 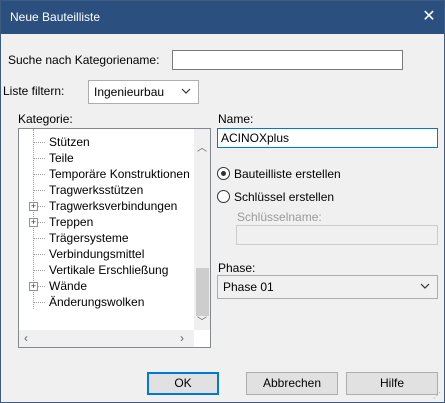 I want to click on key-name-input, so click(x=337, y=235).